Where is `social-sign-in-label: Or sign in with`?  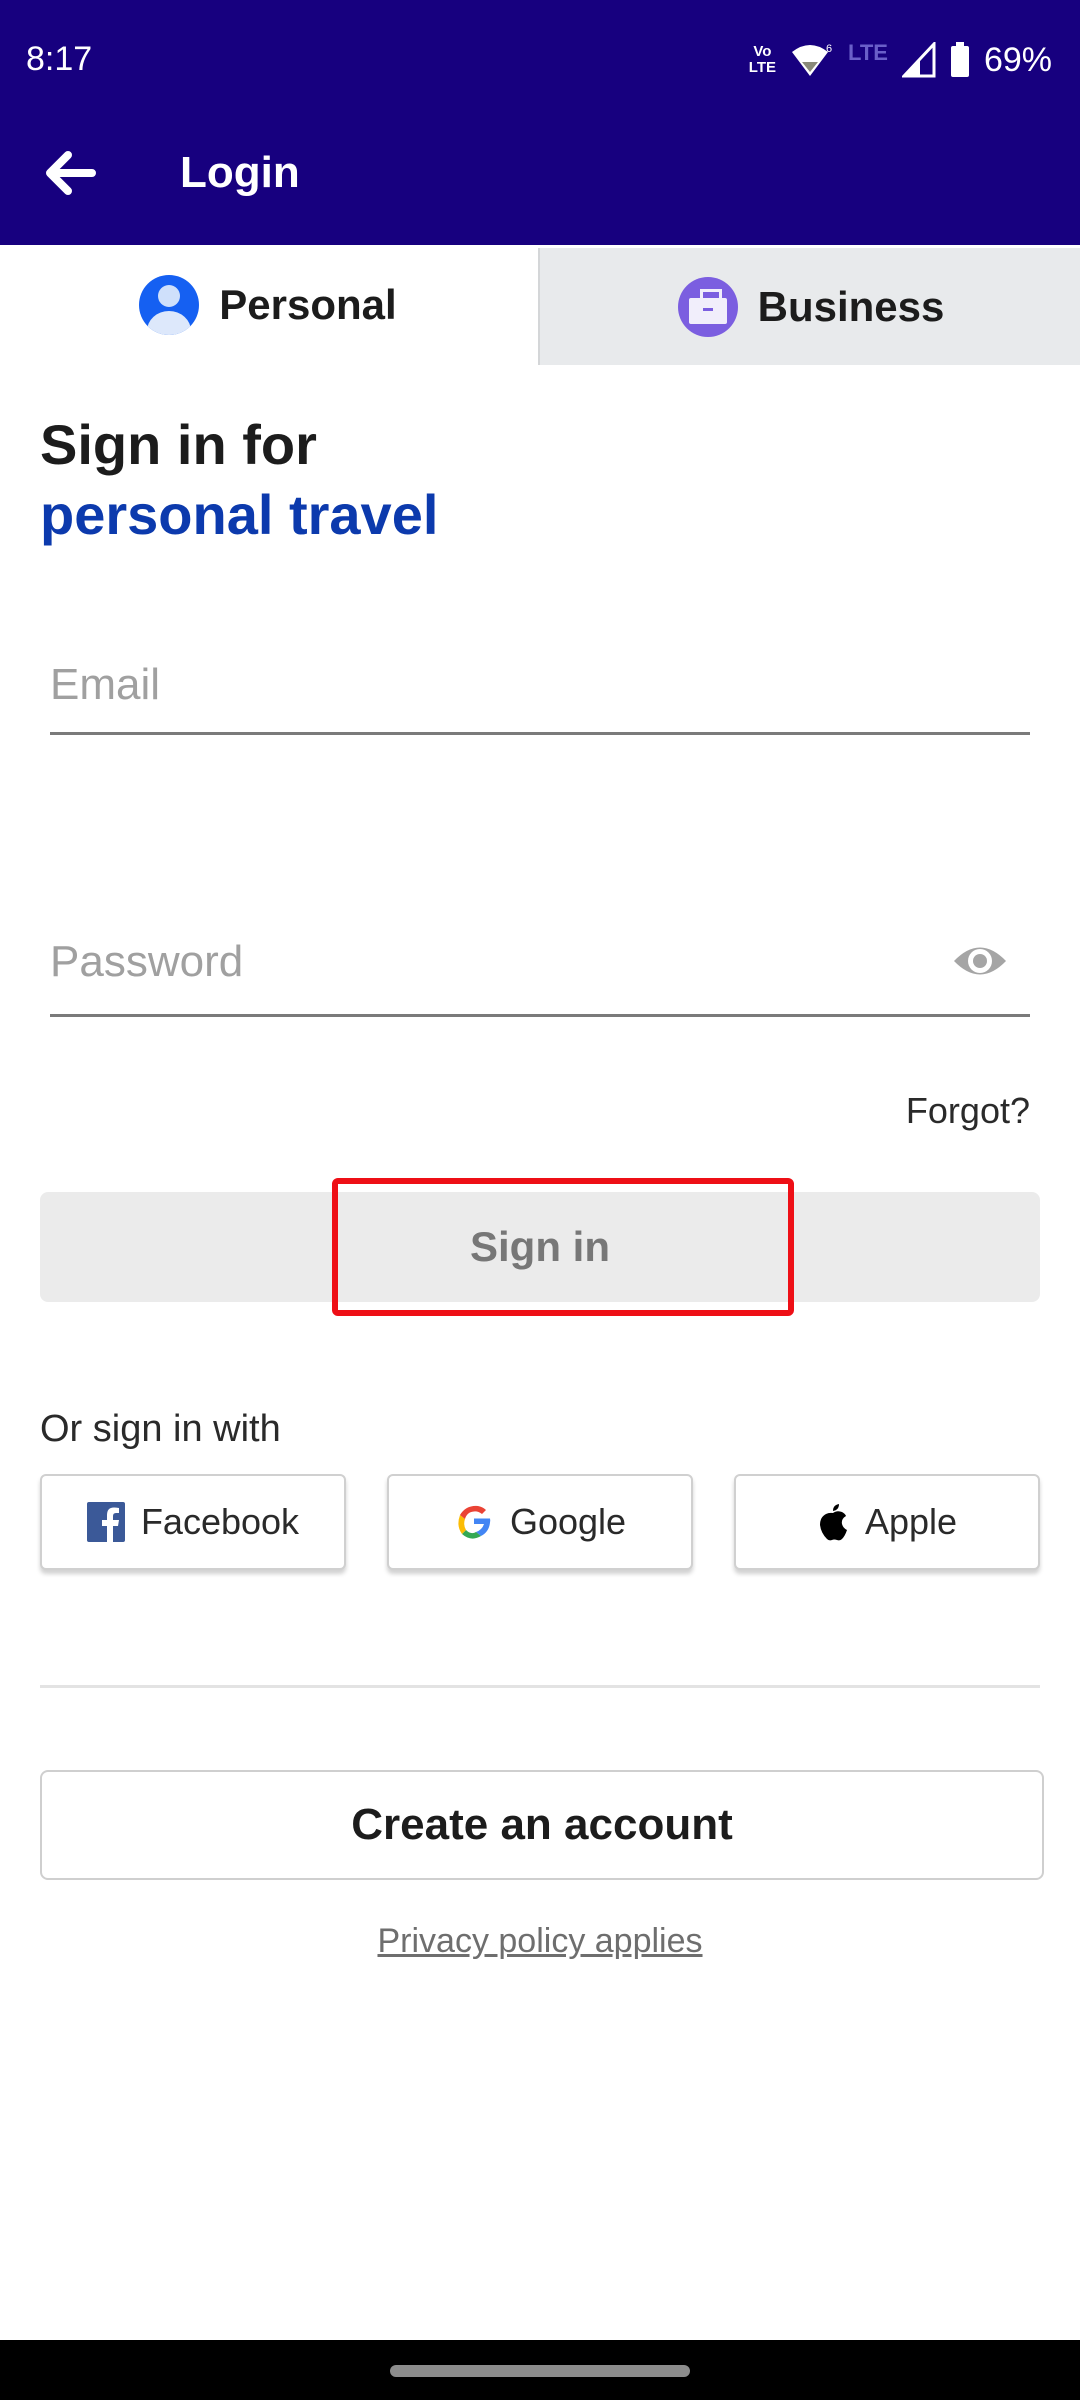 social-sign-in-label: Or sign in with is located at coordinates (160, 1429).